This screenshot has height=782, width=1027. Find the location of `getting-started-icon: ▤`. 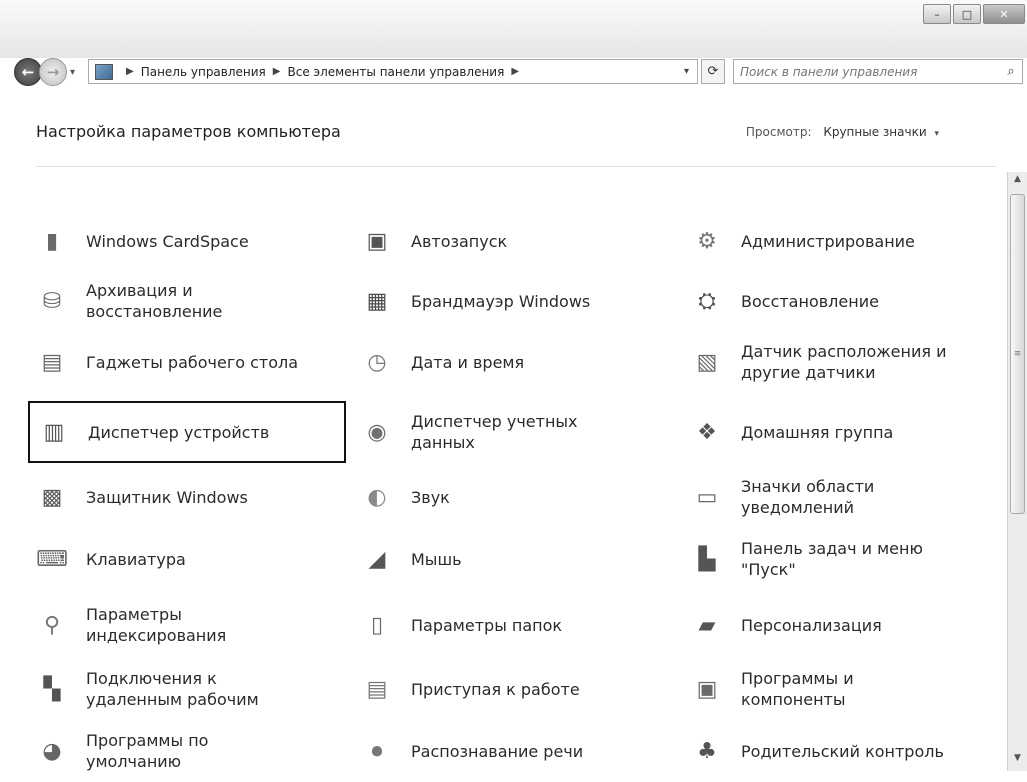

getting-started-icon: ▤ is located at coordinates (377, 689).